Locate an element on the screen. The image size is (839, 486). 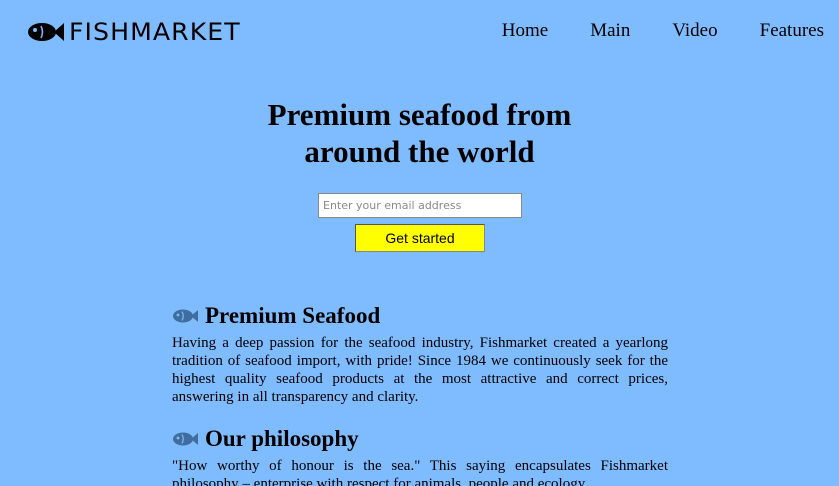
section-title: Premium Seafood is located at coordinates (420, 316).